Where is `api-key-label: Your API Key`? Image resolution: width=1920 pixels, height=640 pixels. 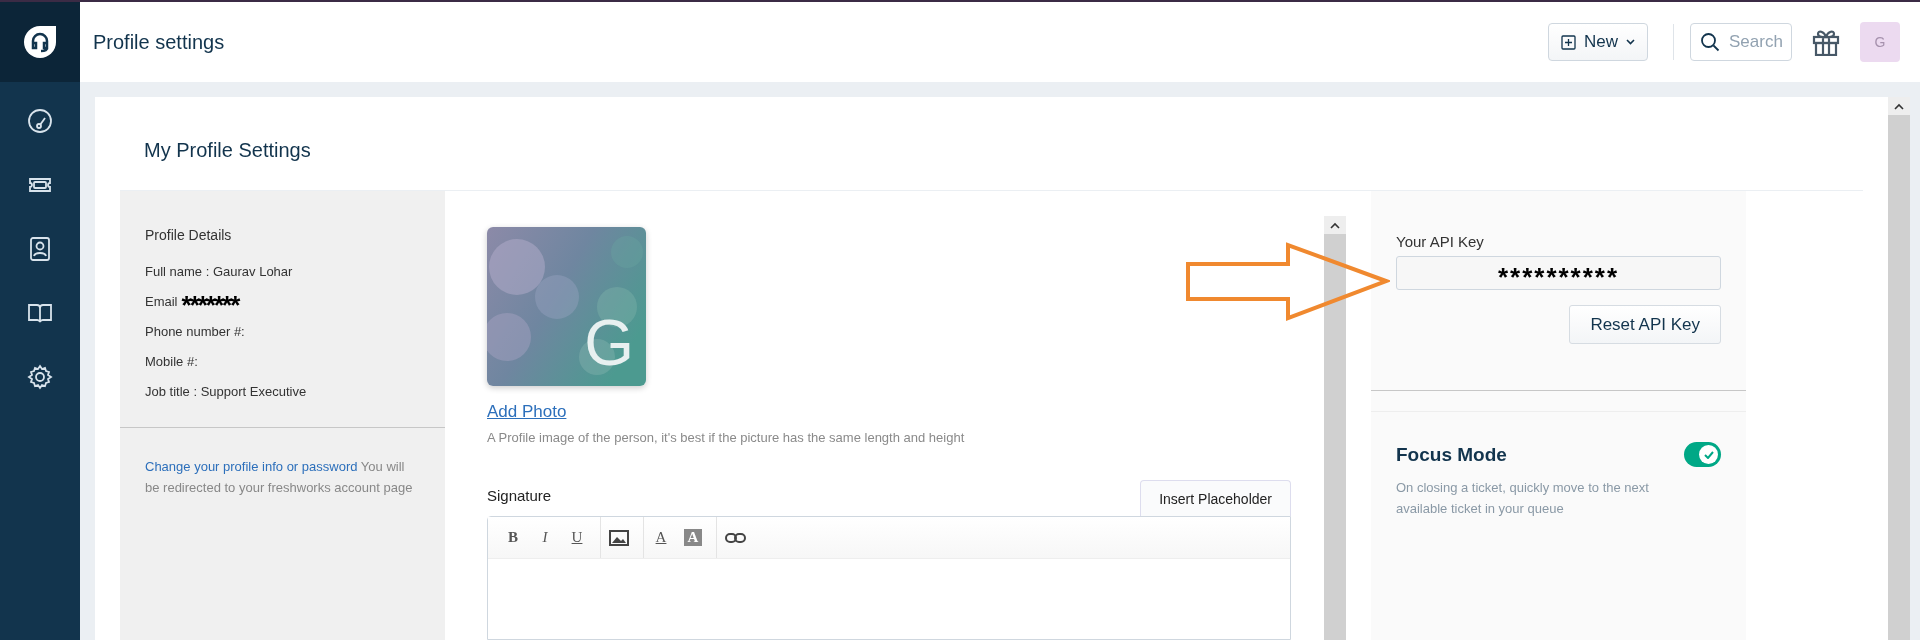 api-key-label: Your API Key is located at coordinates (1440, 241).